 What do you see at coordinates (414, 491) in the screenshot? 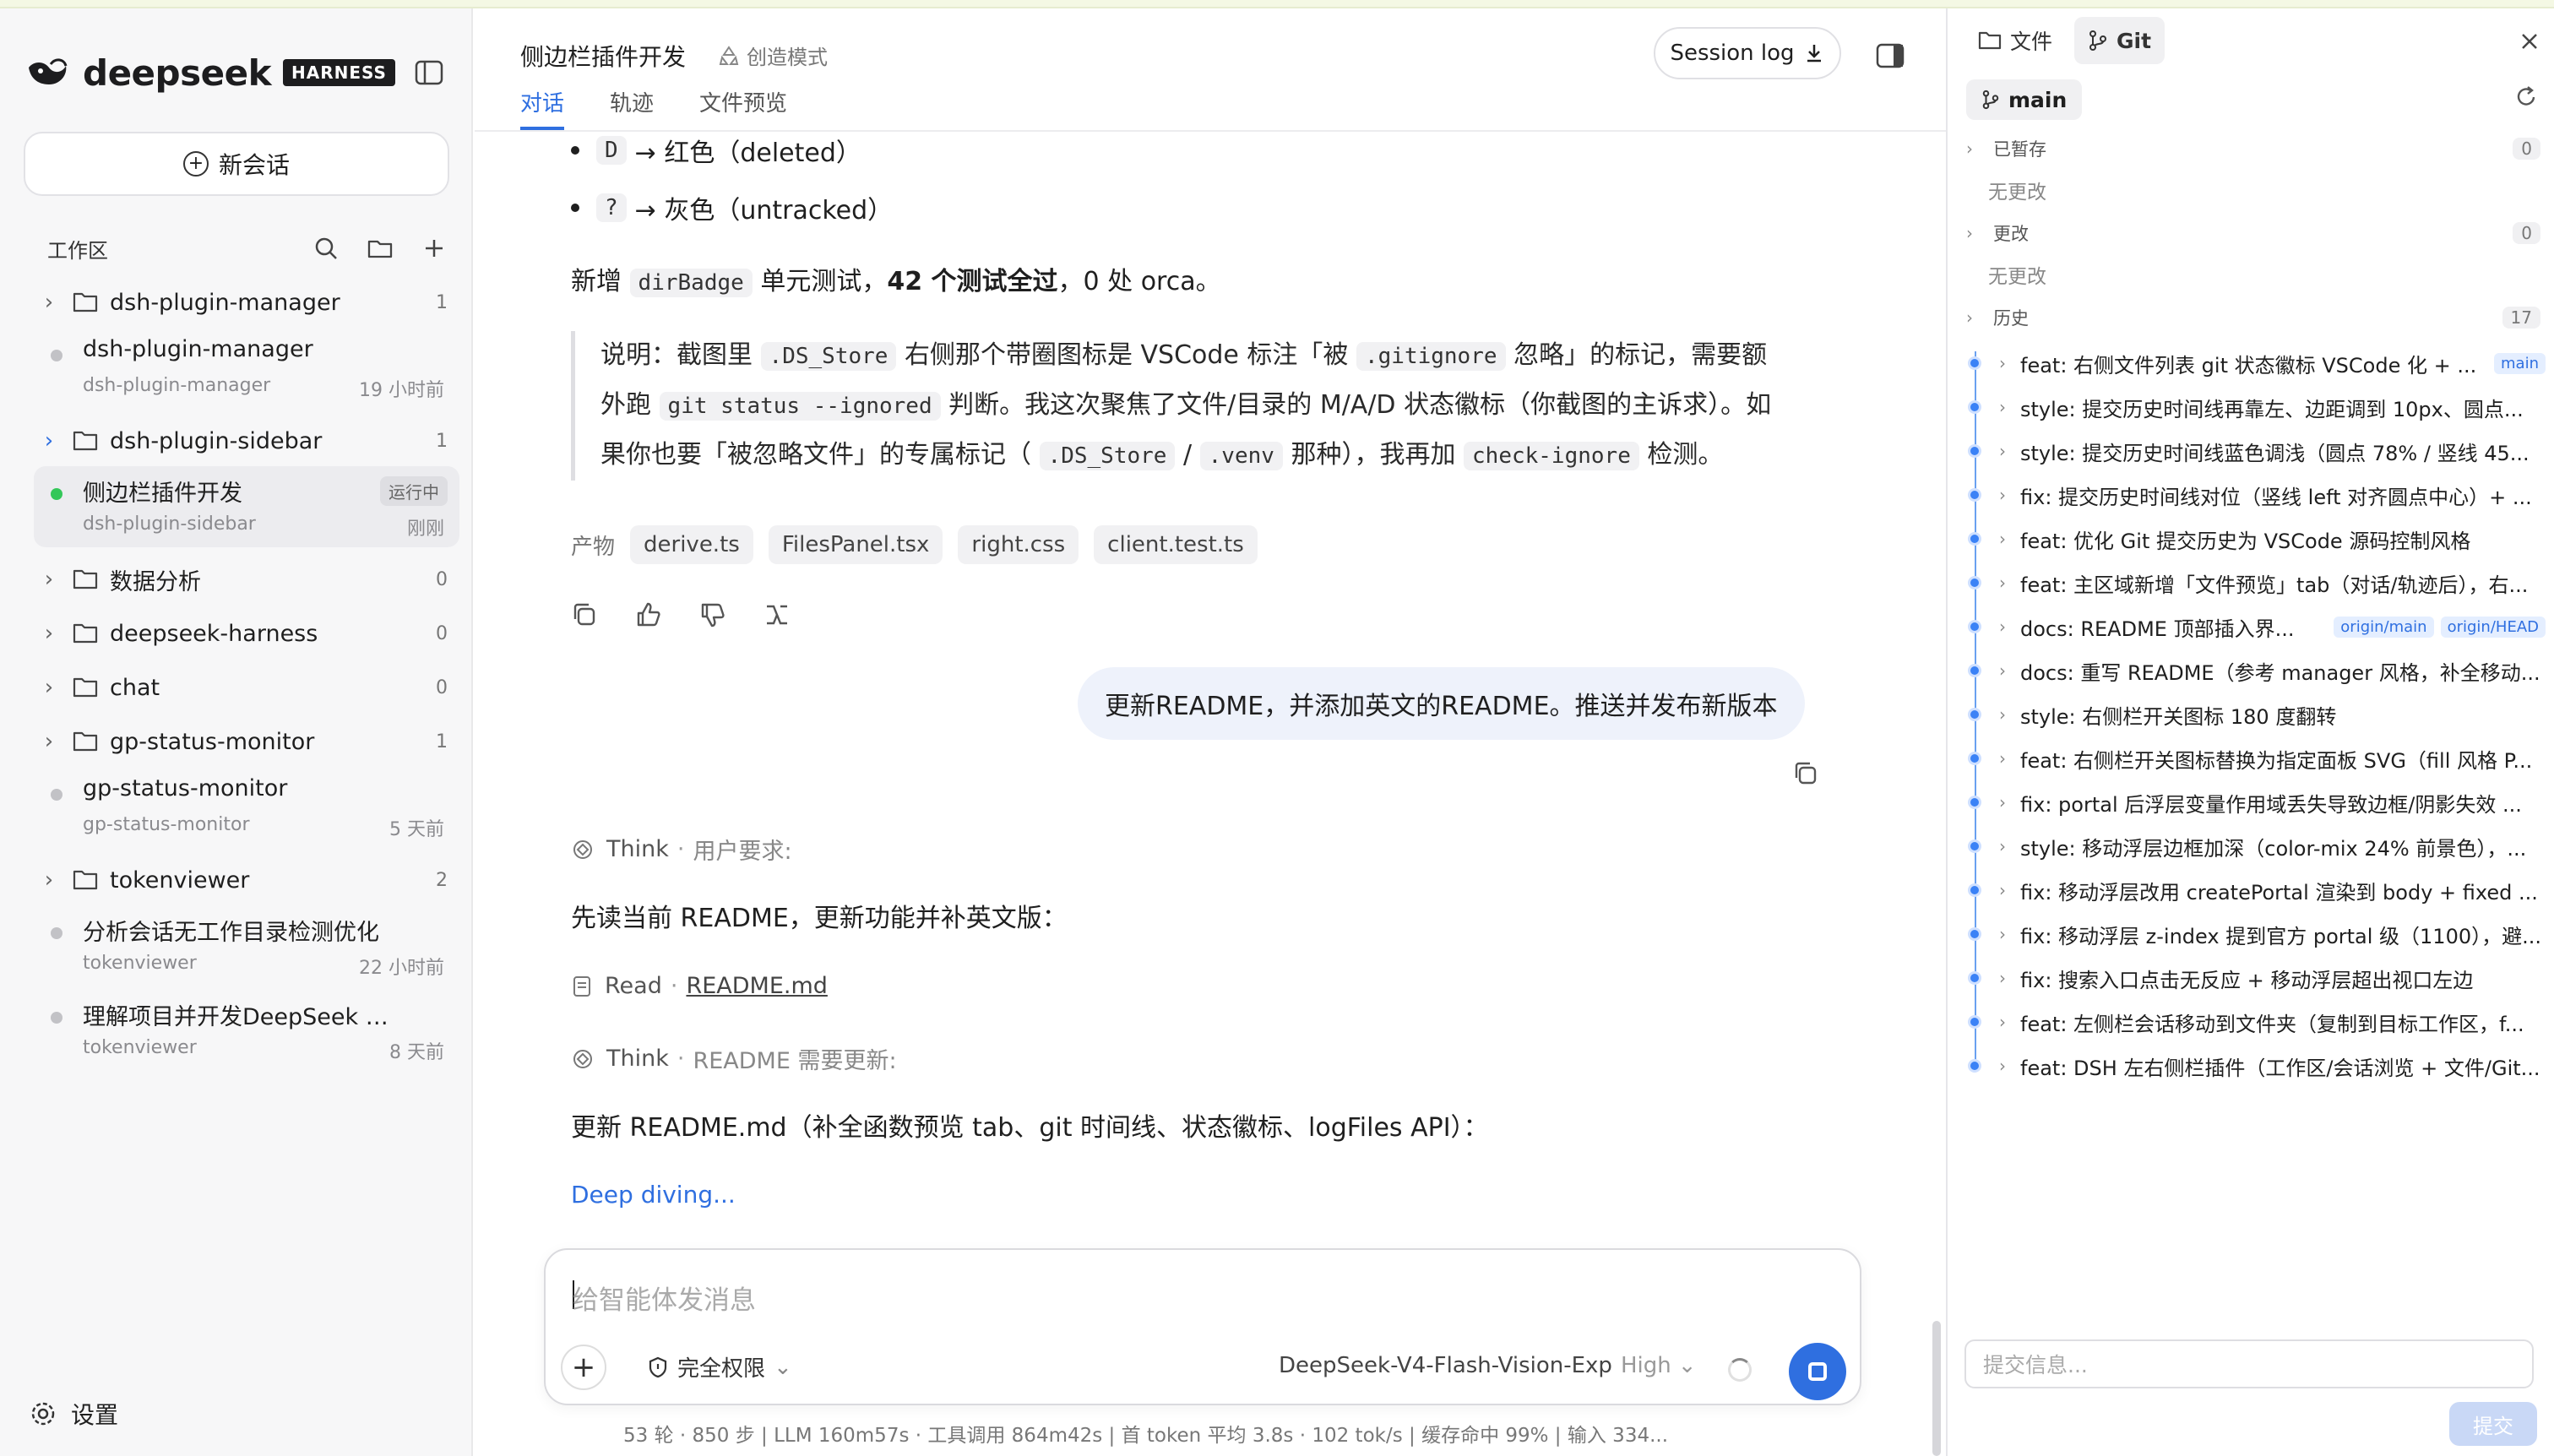
I see `session-running-badge: 运行中` at bounding box center [414, 491].